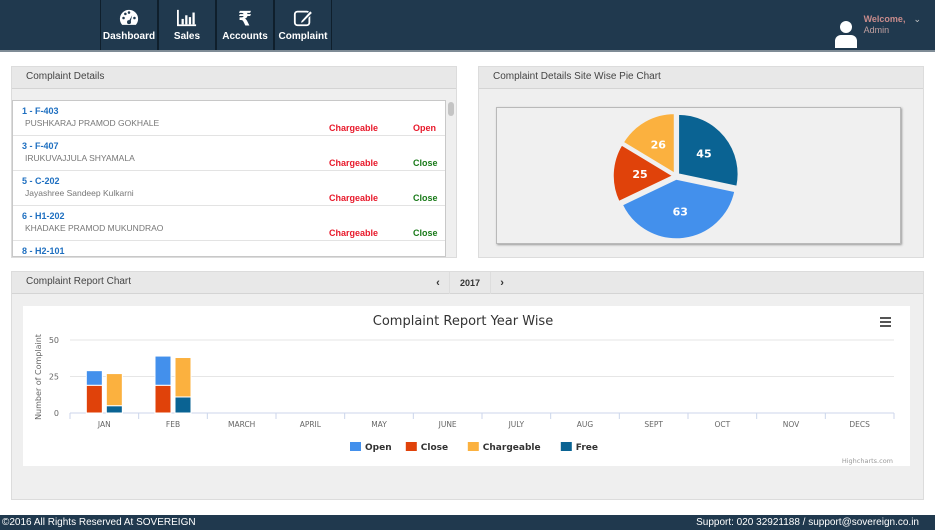 This screenshot has width=935, height=530. I want to click on complaint-id: 1 - F-403, so click(40, 111).